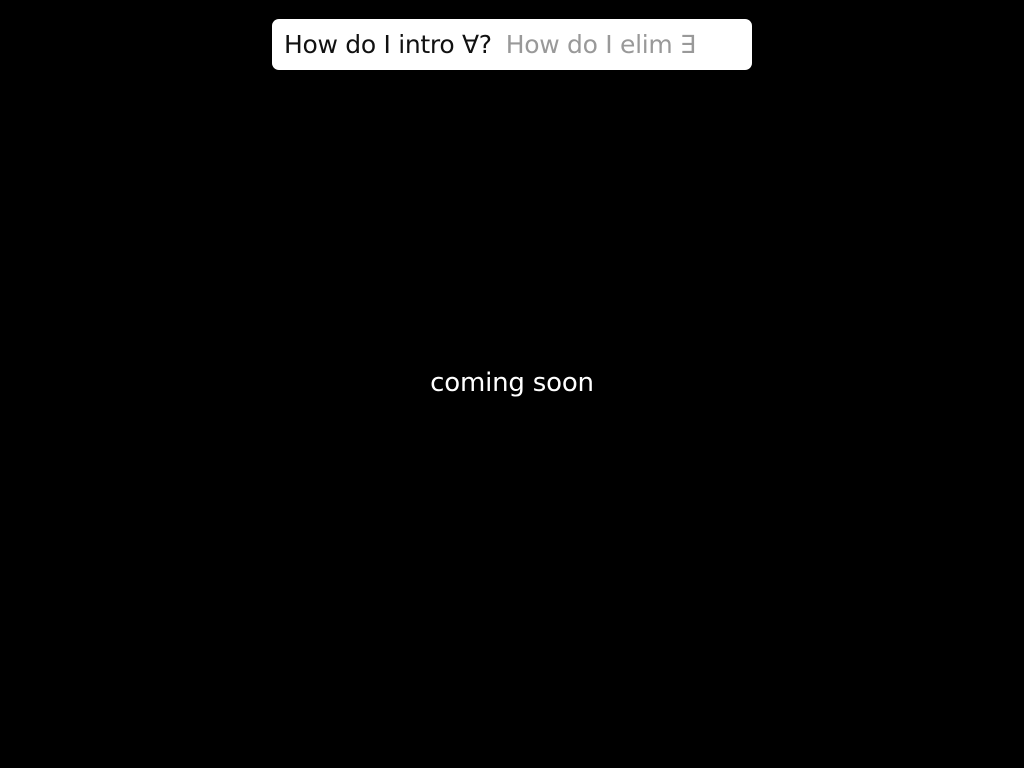 The width and height of the screenshot is (1024, 768). What do you see at coordinates (601, 44) in the screenshot?
I see `suggestion-text: How do I elim ∃` at bounding box center [601, 44].